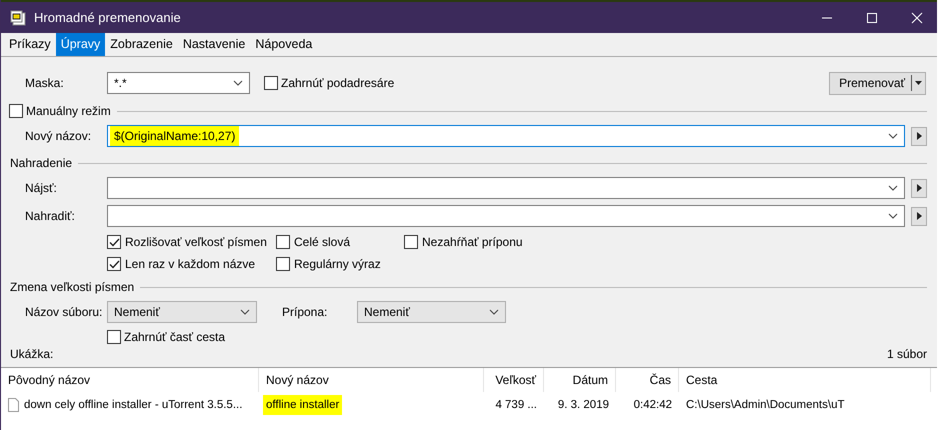 The width and height of the screenshot is (942, 430). I want to click on column-header: Pôvodný názov, so click(130, 380).